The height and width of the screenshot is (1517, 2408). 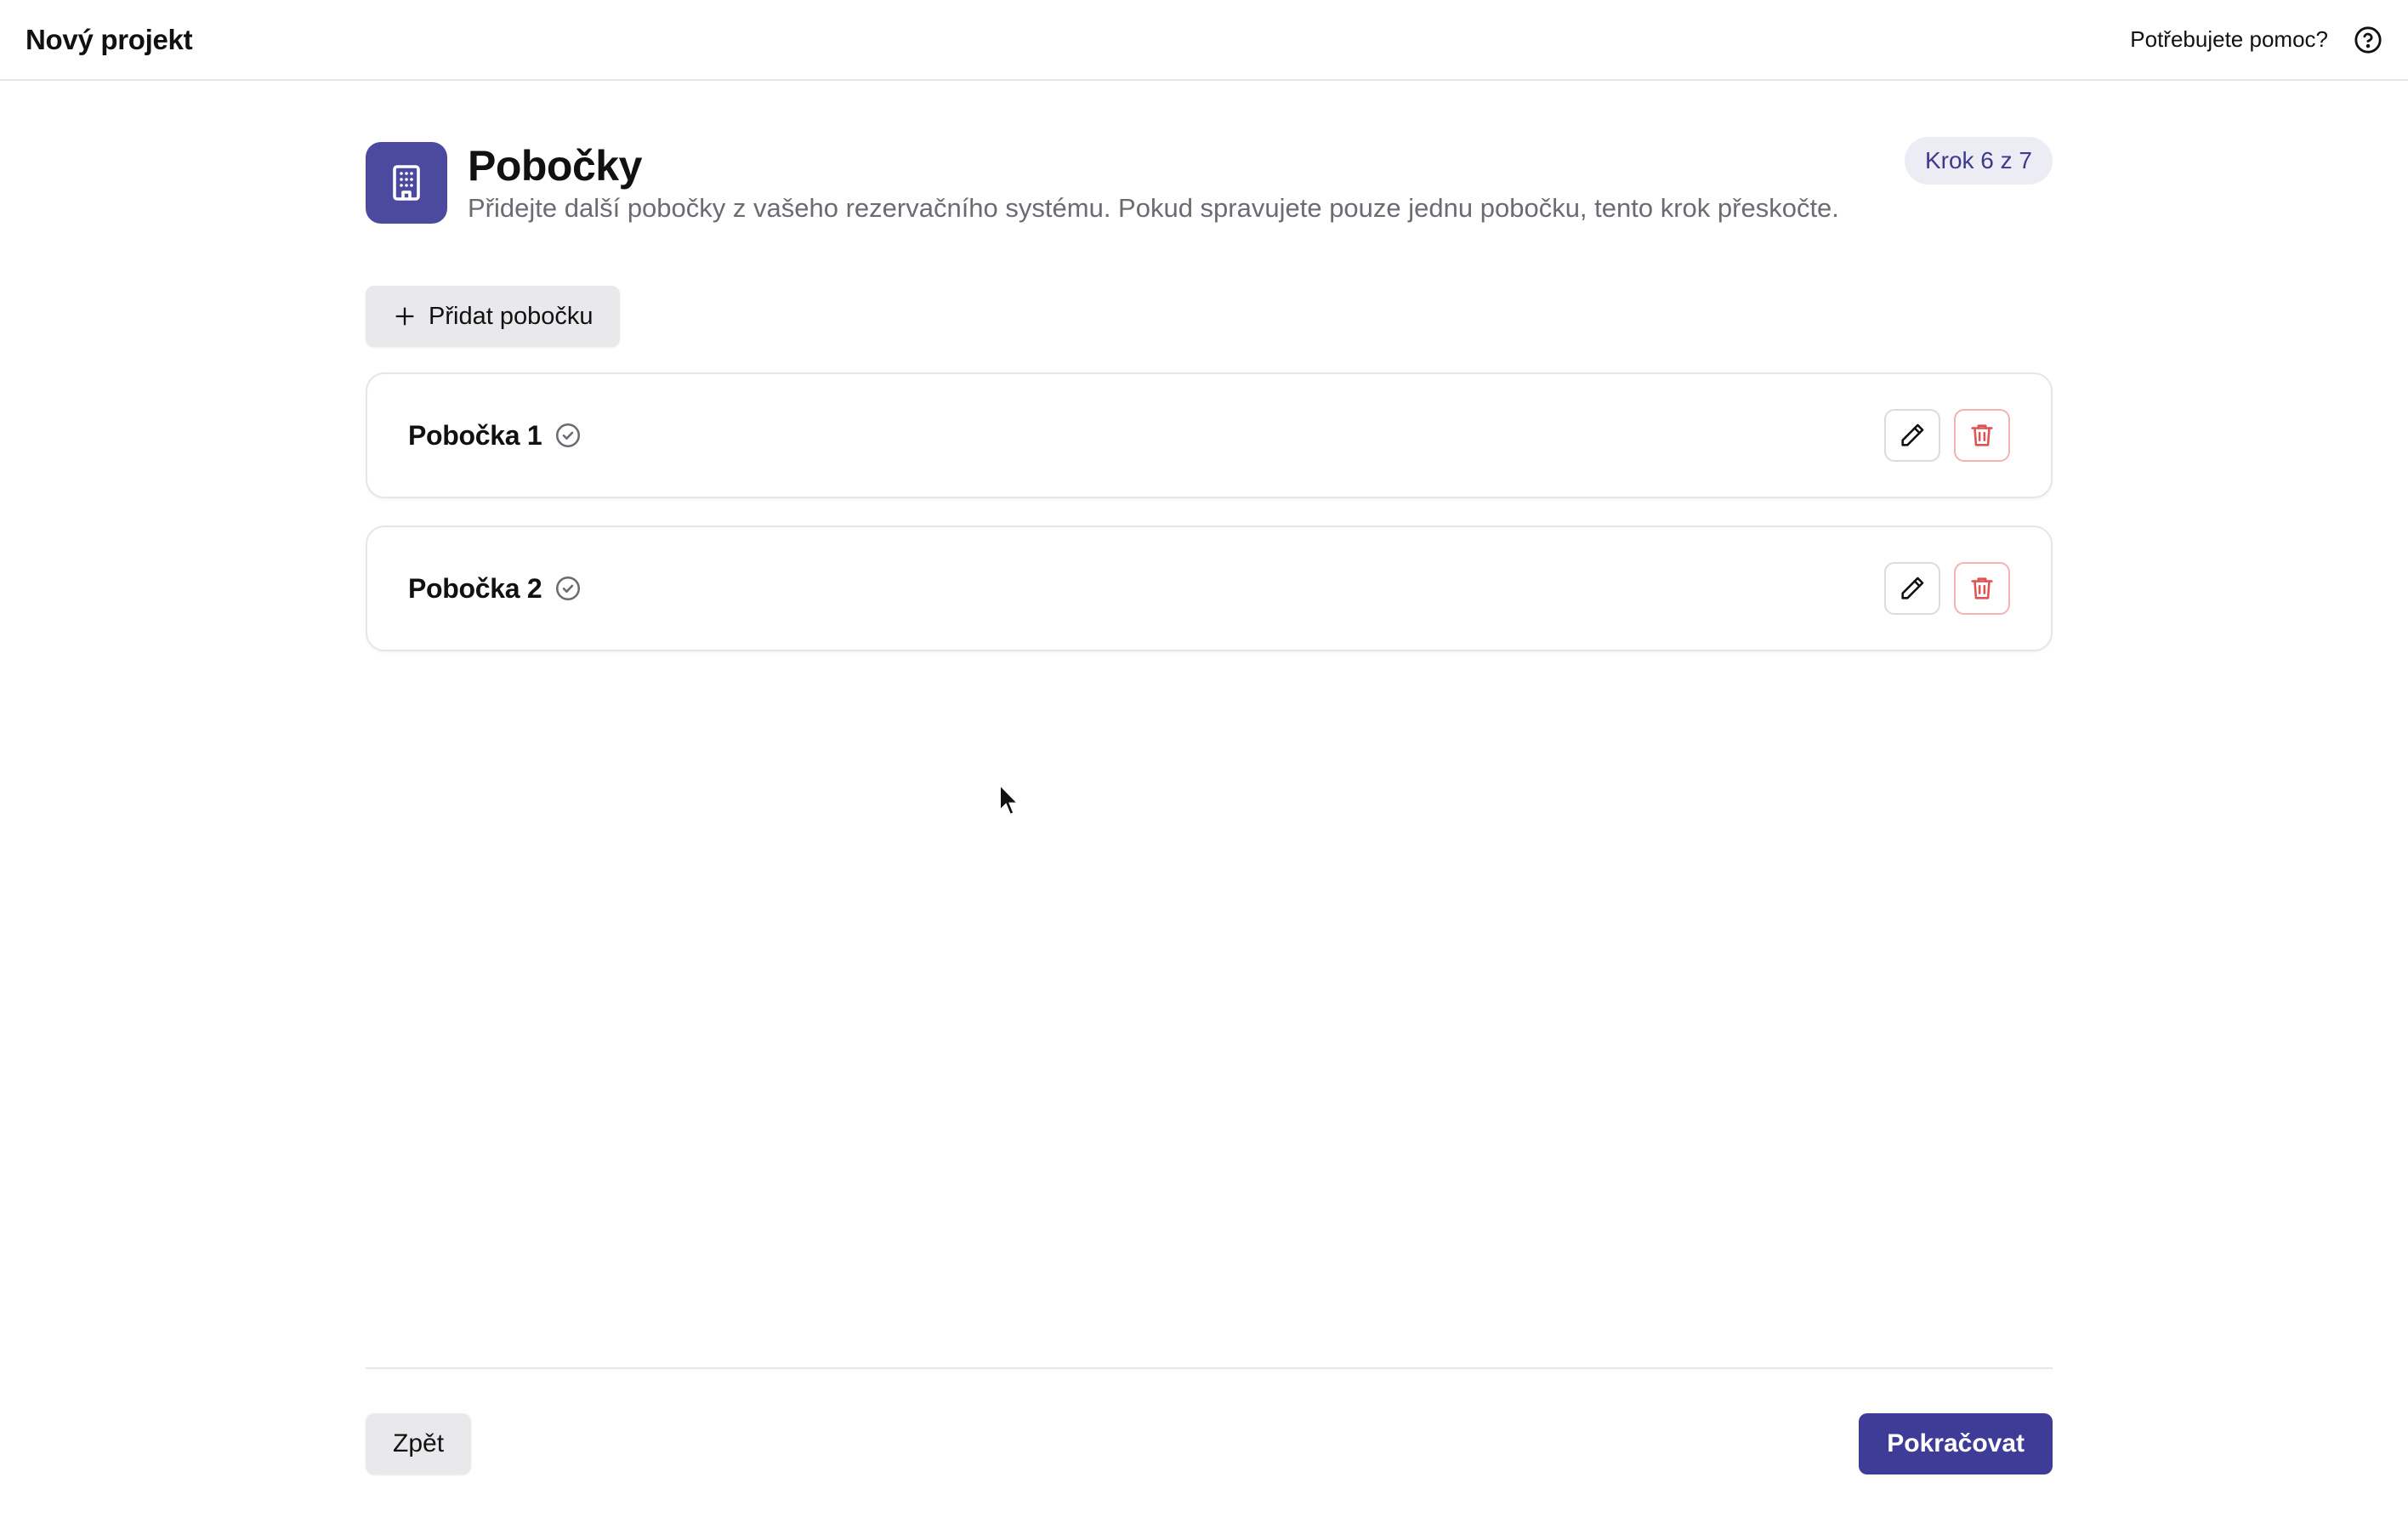 I want to click on page-title: Pobočky, so click(x=555, y=166).